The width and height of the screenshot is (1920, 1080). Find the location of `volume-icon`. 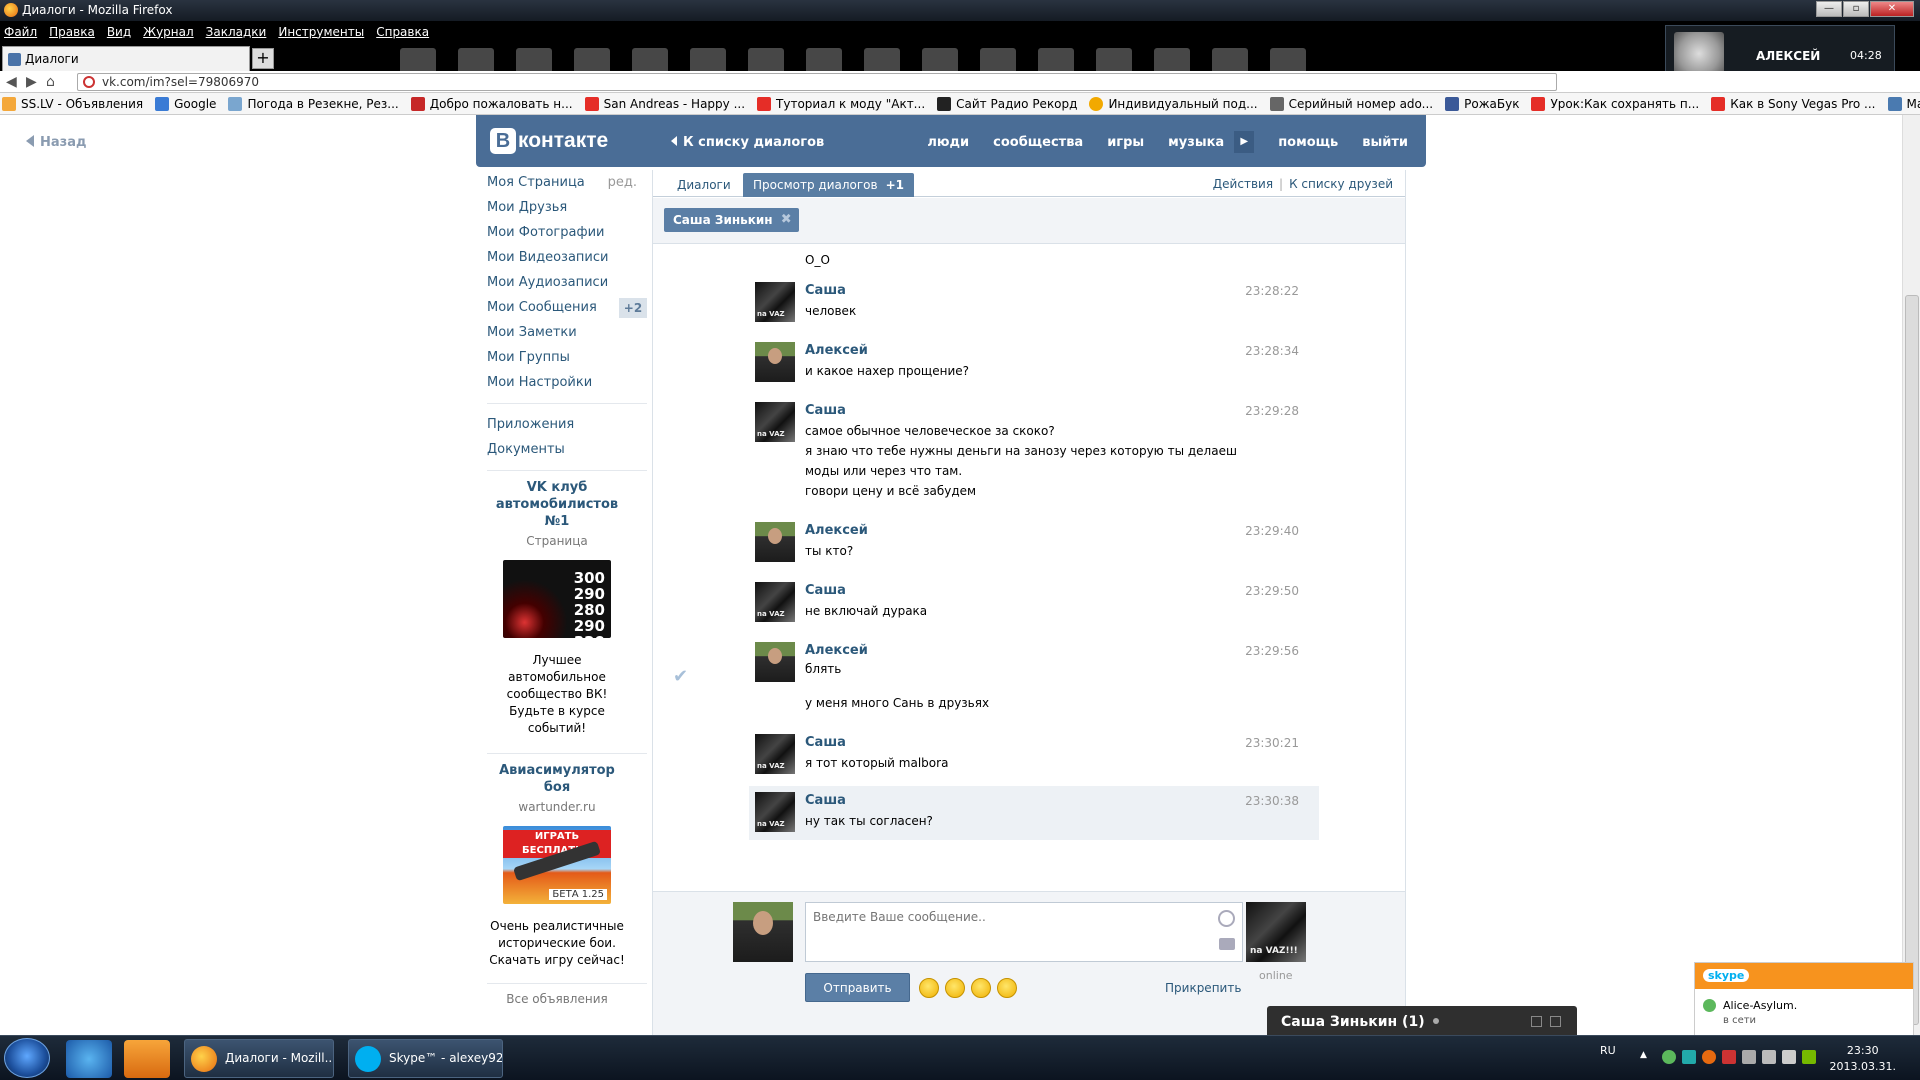

volume-icon is located at coordinates (1789, 1057).